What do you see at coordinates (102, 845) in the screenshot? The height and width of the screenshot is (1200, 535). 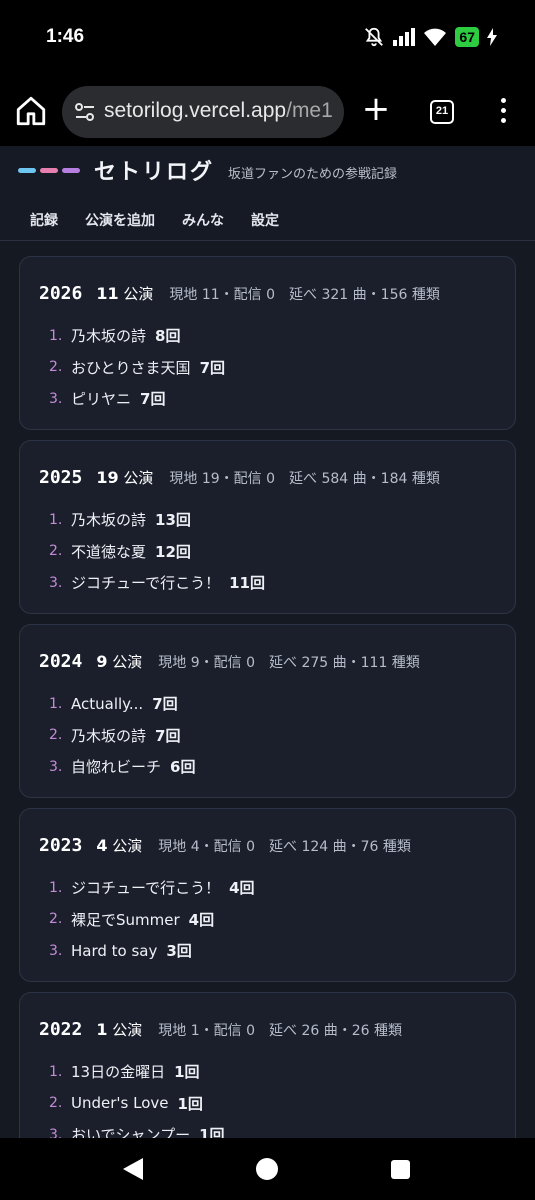 I see `show-count-number: 4` at bounding box center [102, 845].